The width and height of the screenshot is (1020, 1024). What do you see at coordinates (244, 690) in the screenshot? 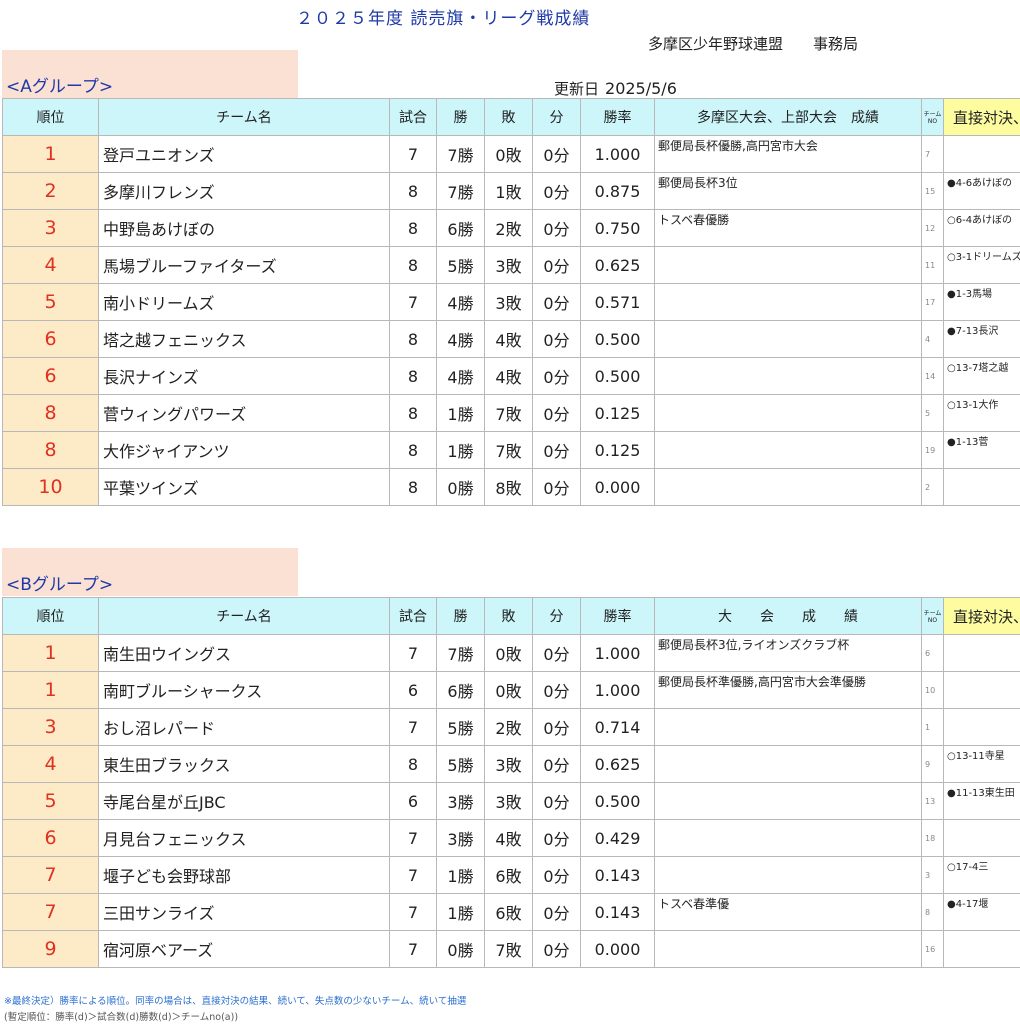
I see `team-name-cell: 南町ブルーシャークス` at bounding box center [244, 690].